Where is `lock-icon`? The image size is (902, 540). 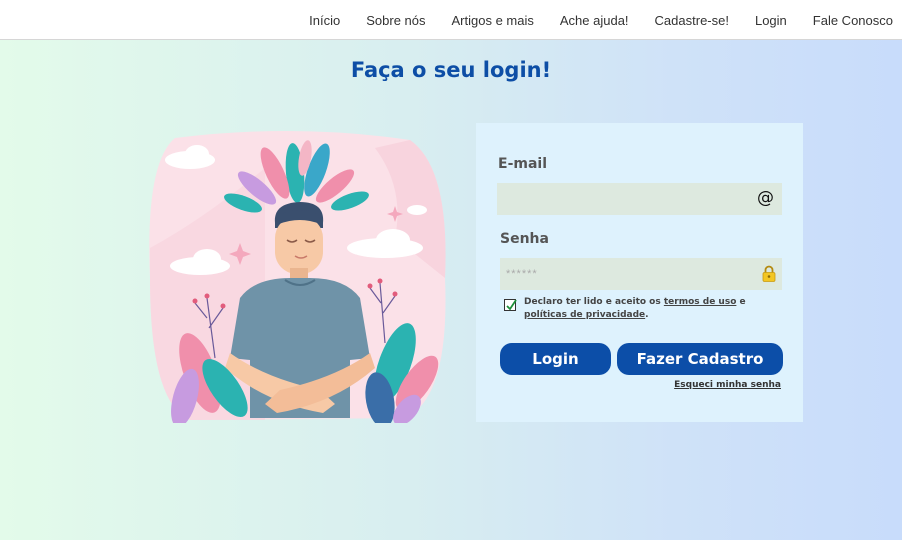
lock-icon is located at coordinates (769, 273).